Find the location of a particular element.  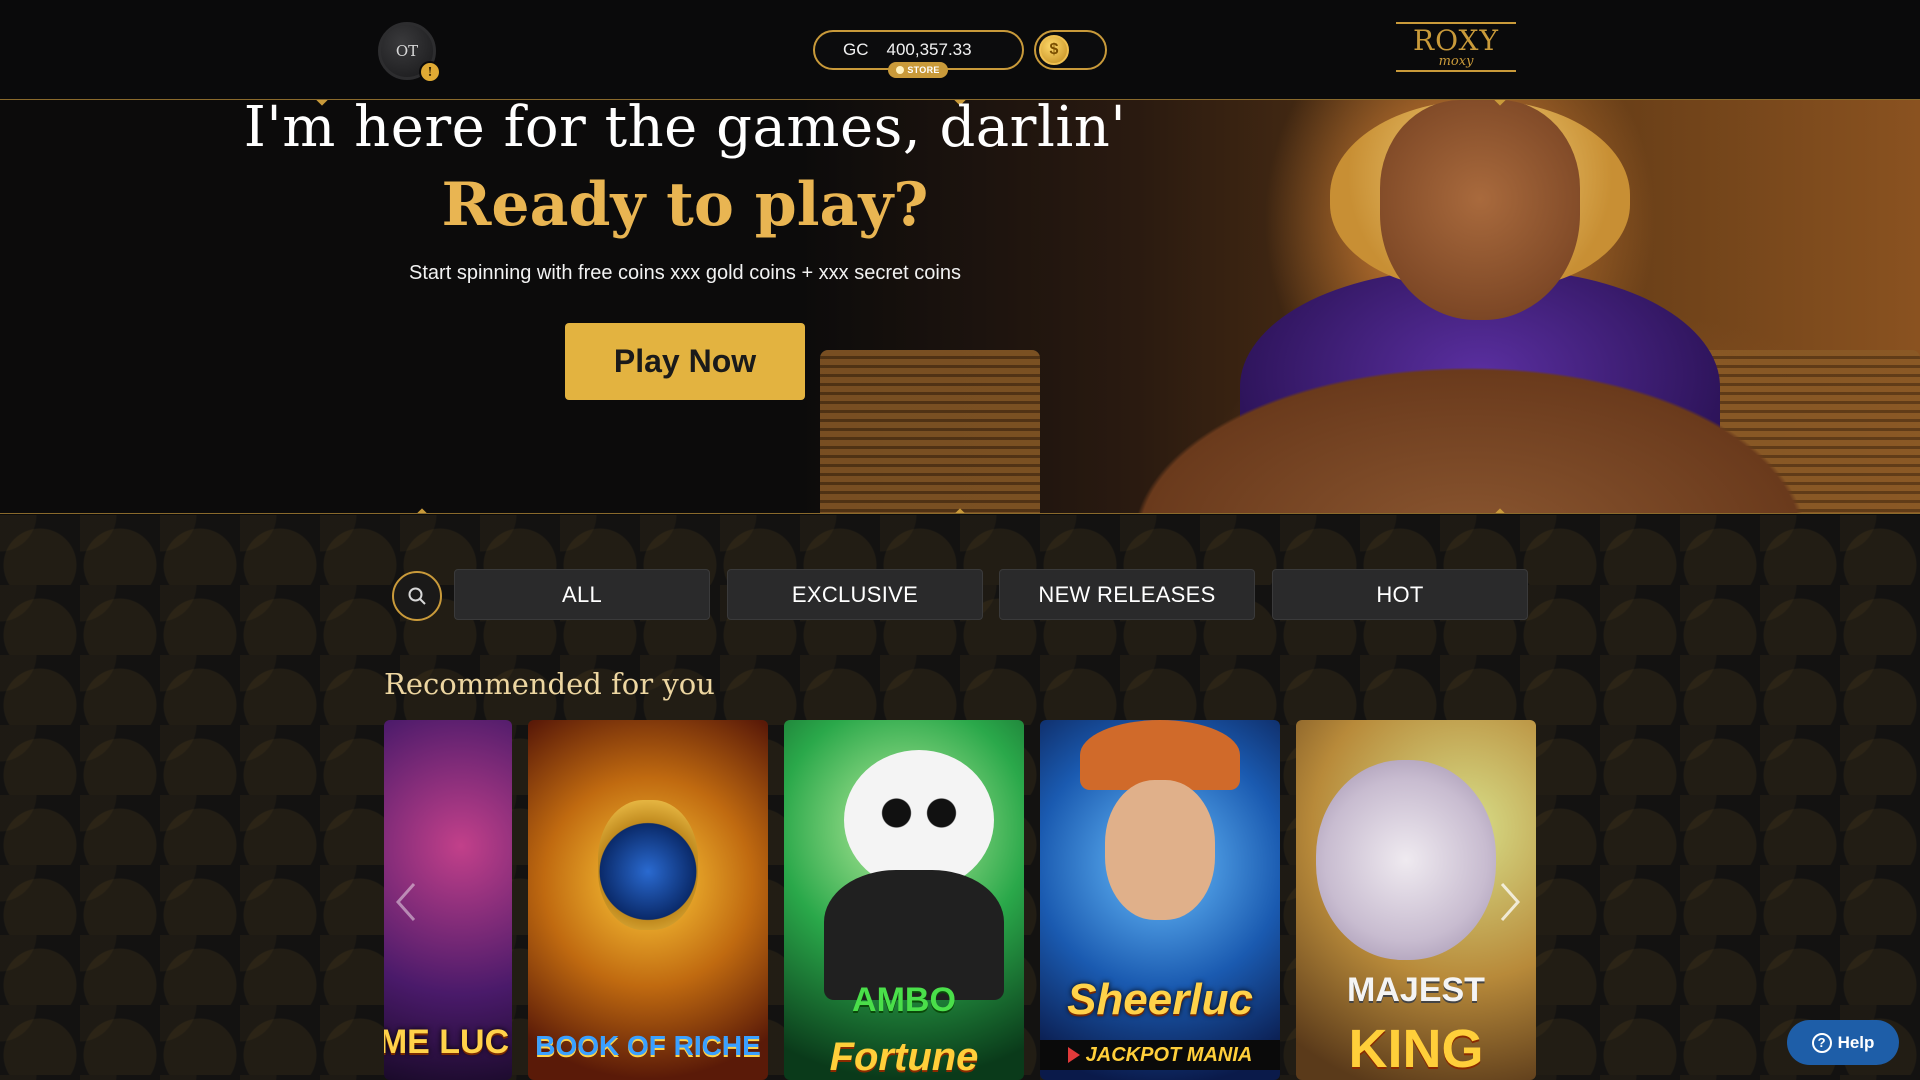

avatar-initials: OT is located at coordinates (407, 51).